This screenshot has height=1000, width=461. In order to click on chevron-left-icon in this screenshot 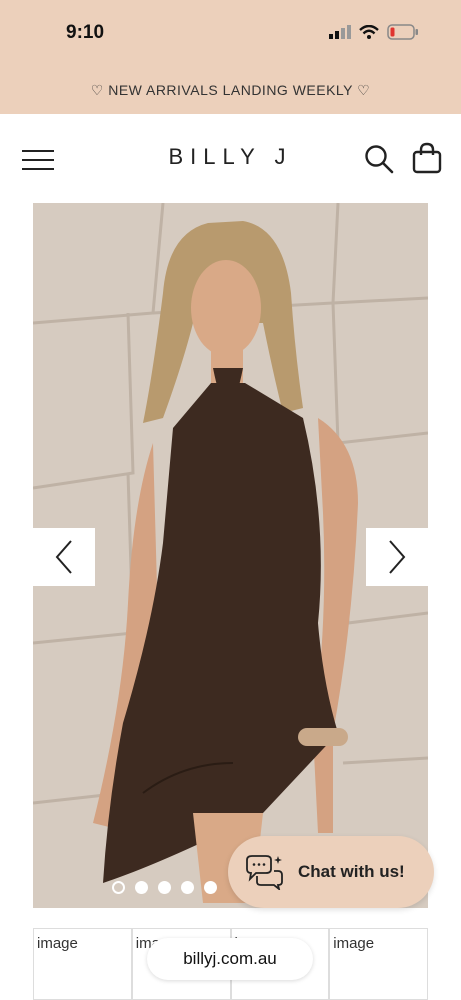, I will do `click(63, 557)`.